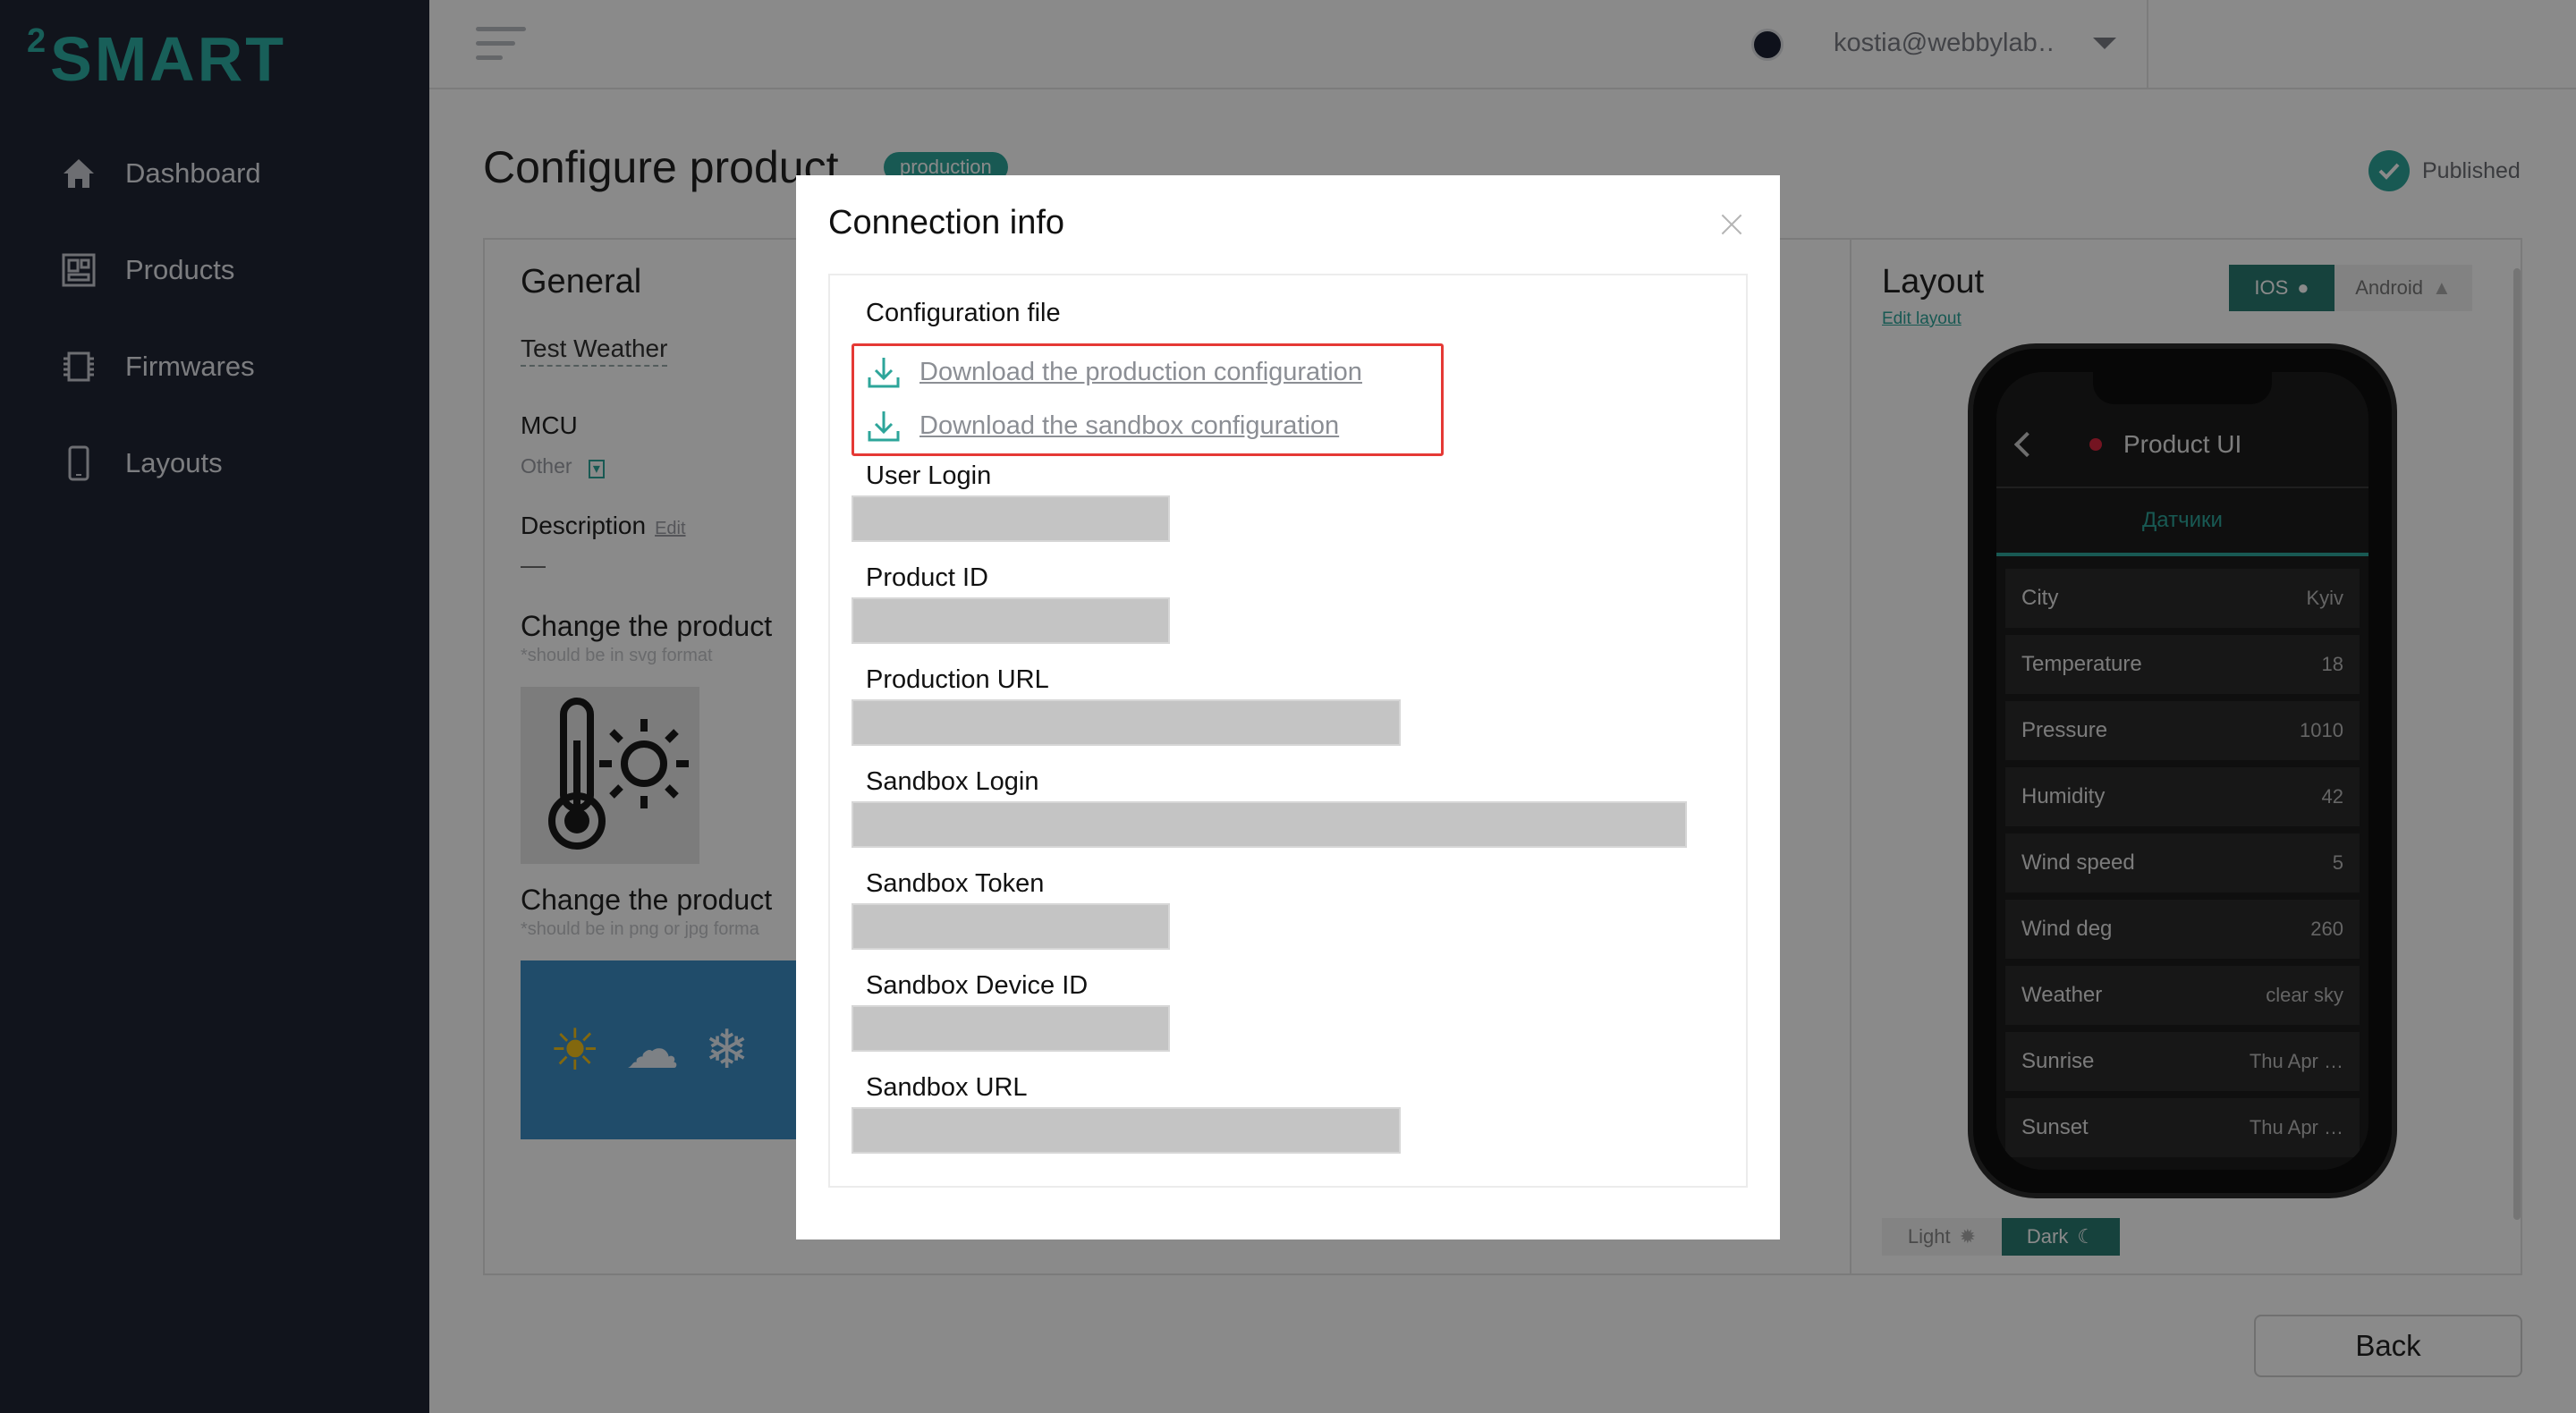 The image size is (2576, 1413). I want to click on product-id-label: Product ID, so click(927, 577).